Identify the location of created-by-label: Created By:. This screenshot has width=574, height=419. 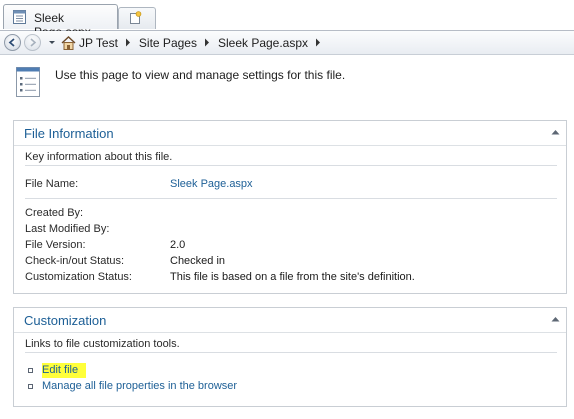
(54, 213).